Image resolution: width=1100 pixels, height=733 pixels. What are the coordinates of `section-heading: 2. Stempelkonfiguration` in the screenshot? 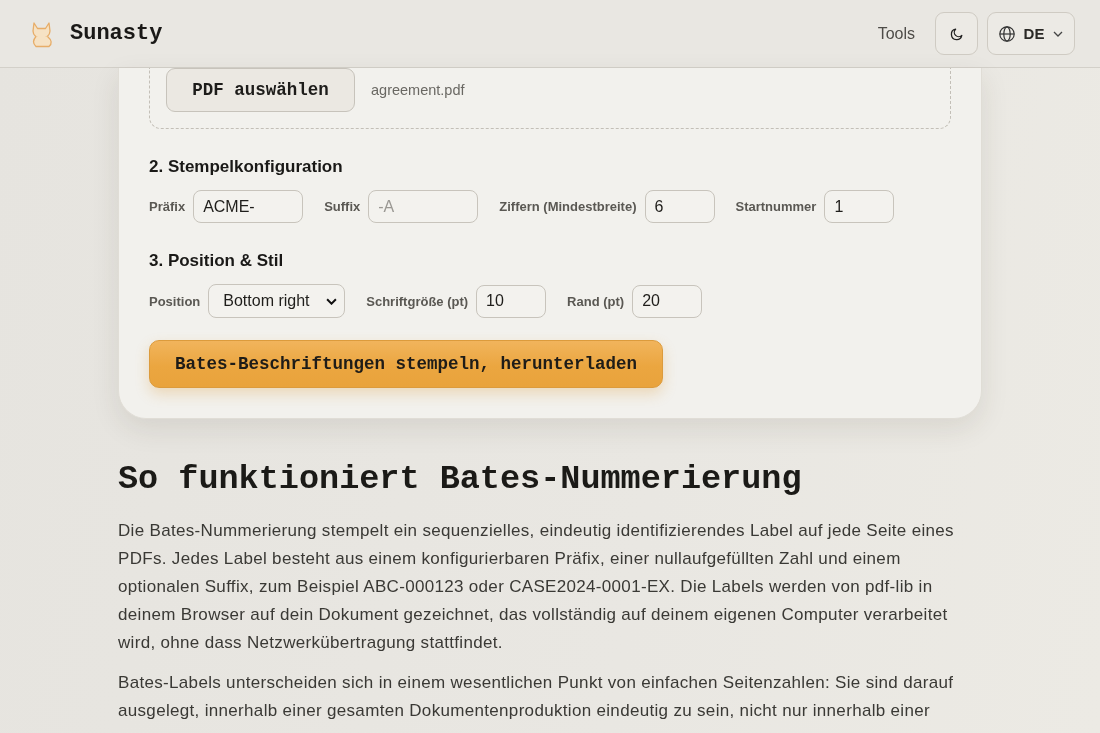 It's located at (246, 167).